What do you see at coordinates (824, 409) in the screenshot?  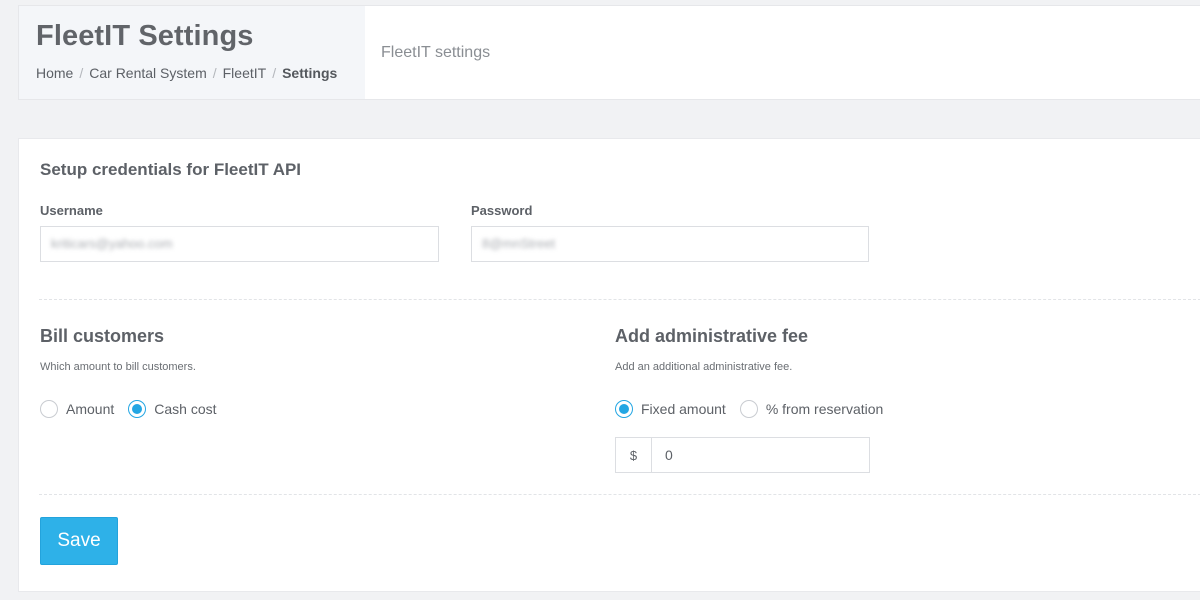 I see `radio-percent-label: % from reservation` at bounding box center [824, 409].